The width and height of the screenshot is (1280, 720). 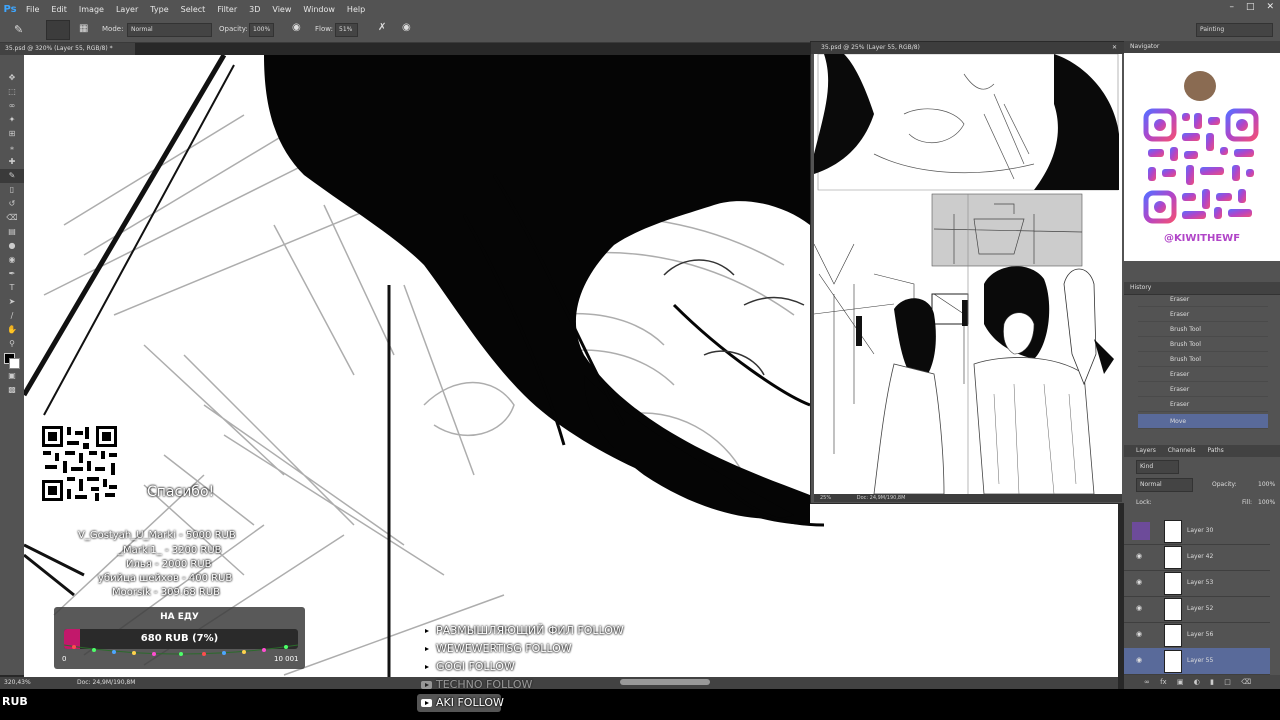 What do you see at coordinates (58, 30) in the screenshot?
I see `brush-preset-picker` at bounding box center [58, 30].